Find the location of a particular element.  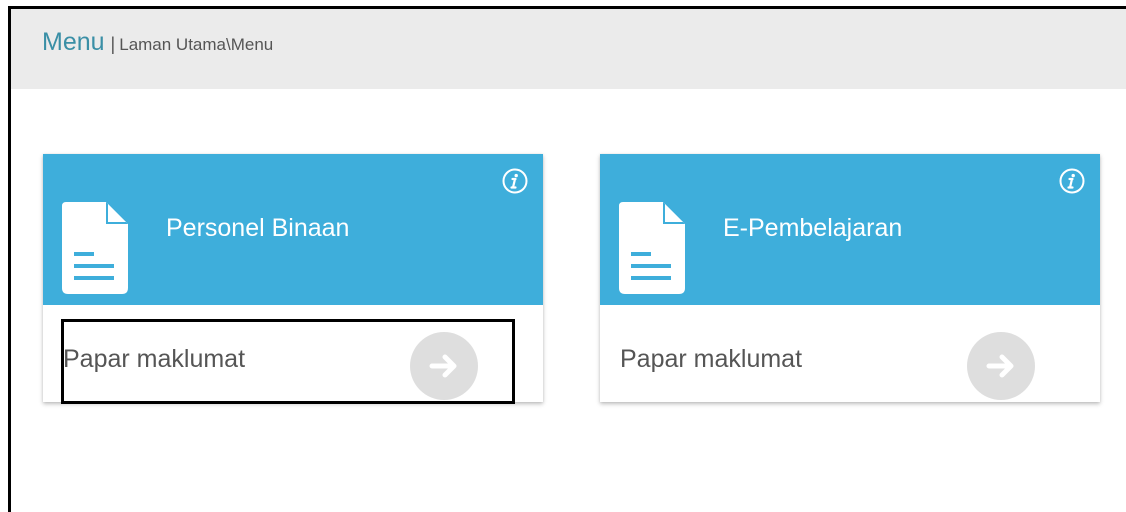

card-header: E-Pembelajaran is located at coordinates (850, 229).